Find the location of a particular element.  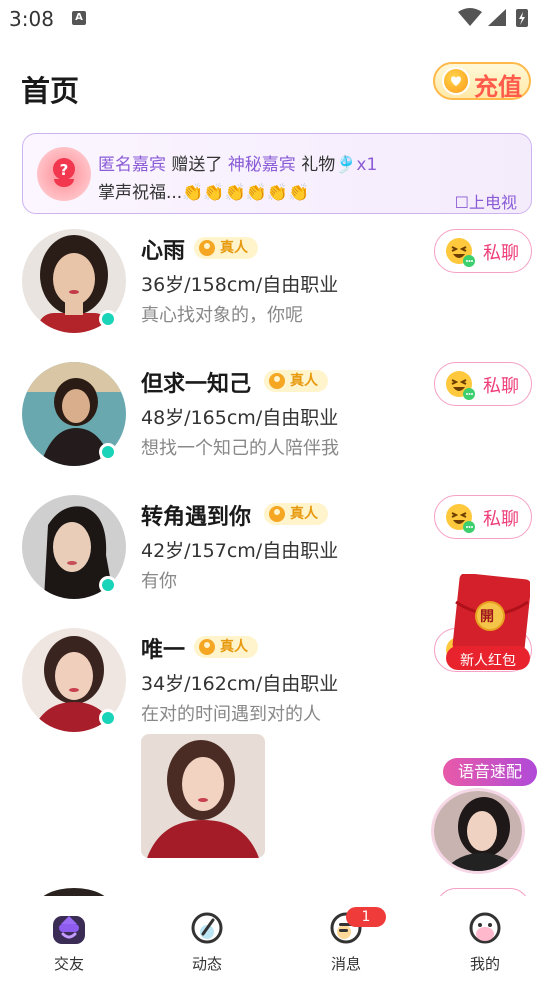

on-tv-button: ☐上电视 is located at coordinates (486, 201).